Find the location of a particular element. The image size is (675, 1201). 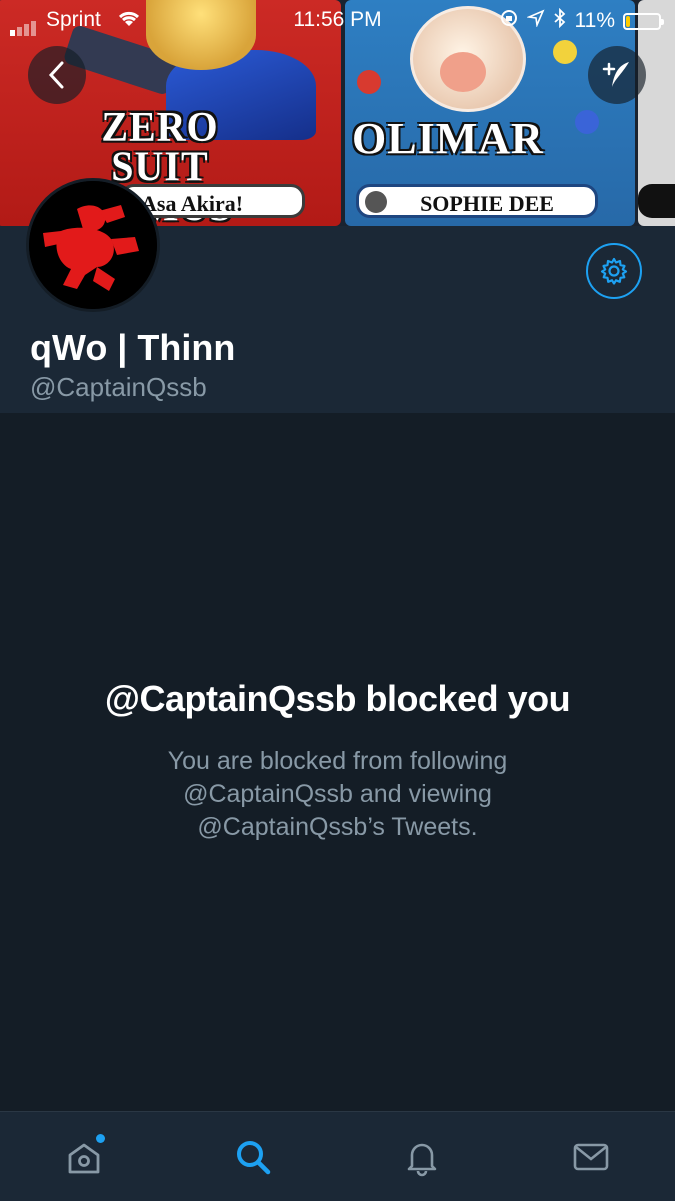

tab-search is located at coordinates (253, 1156).